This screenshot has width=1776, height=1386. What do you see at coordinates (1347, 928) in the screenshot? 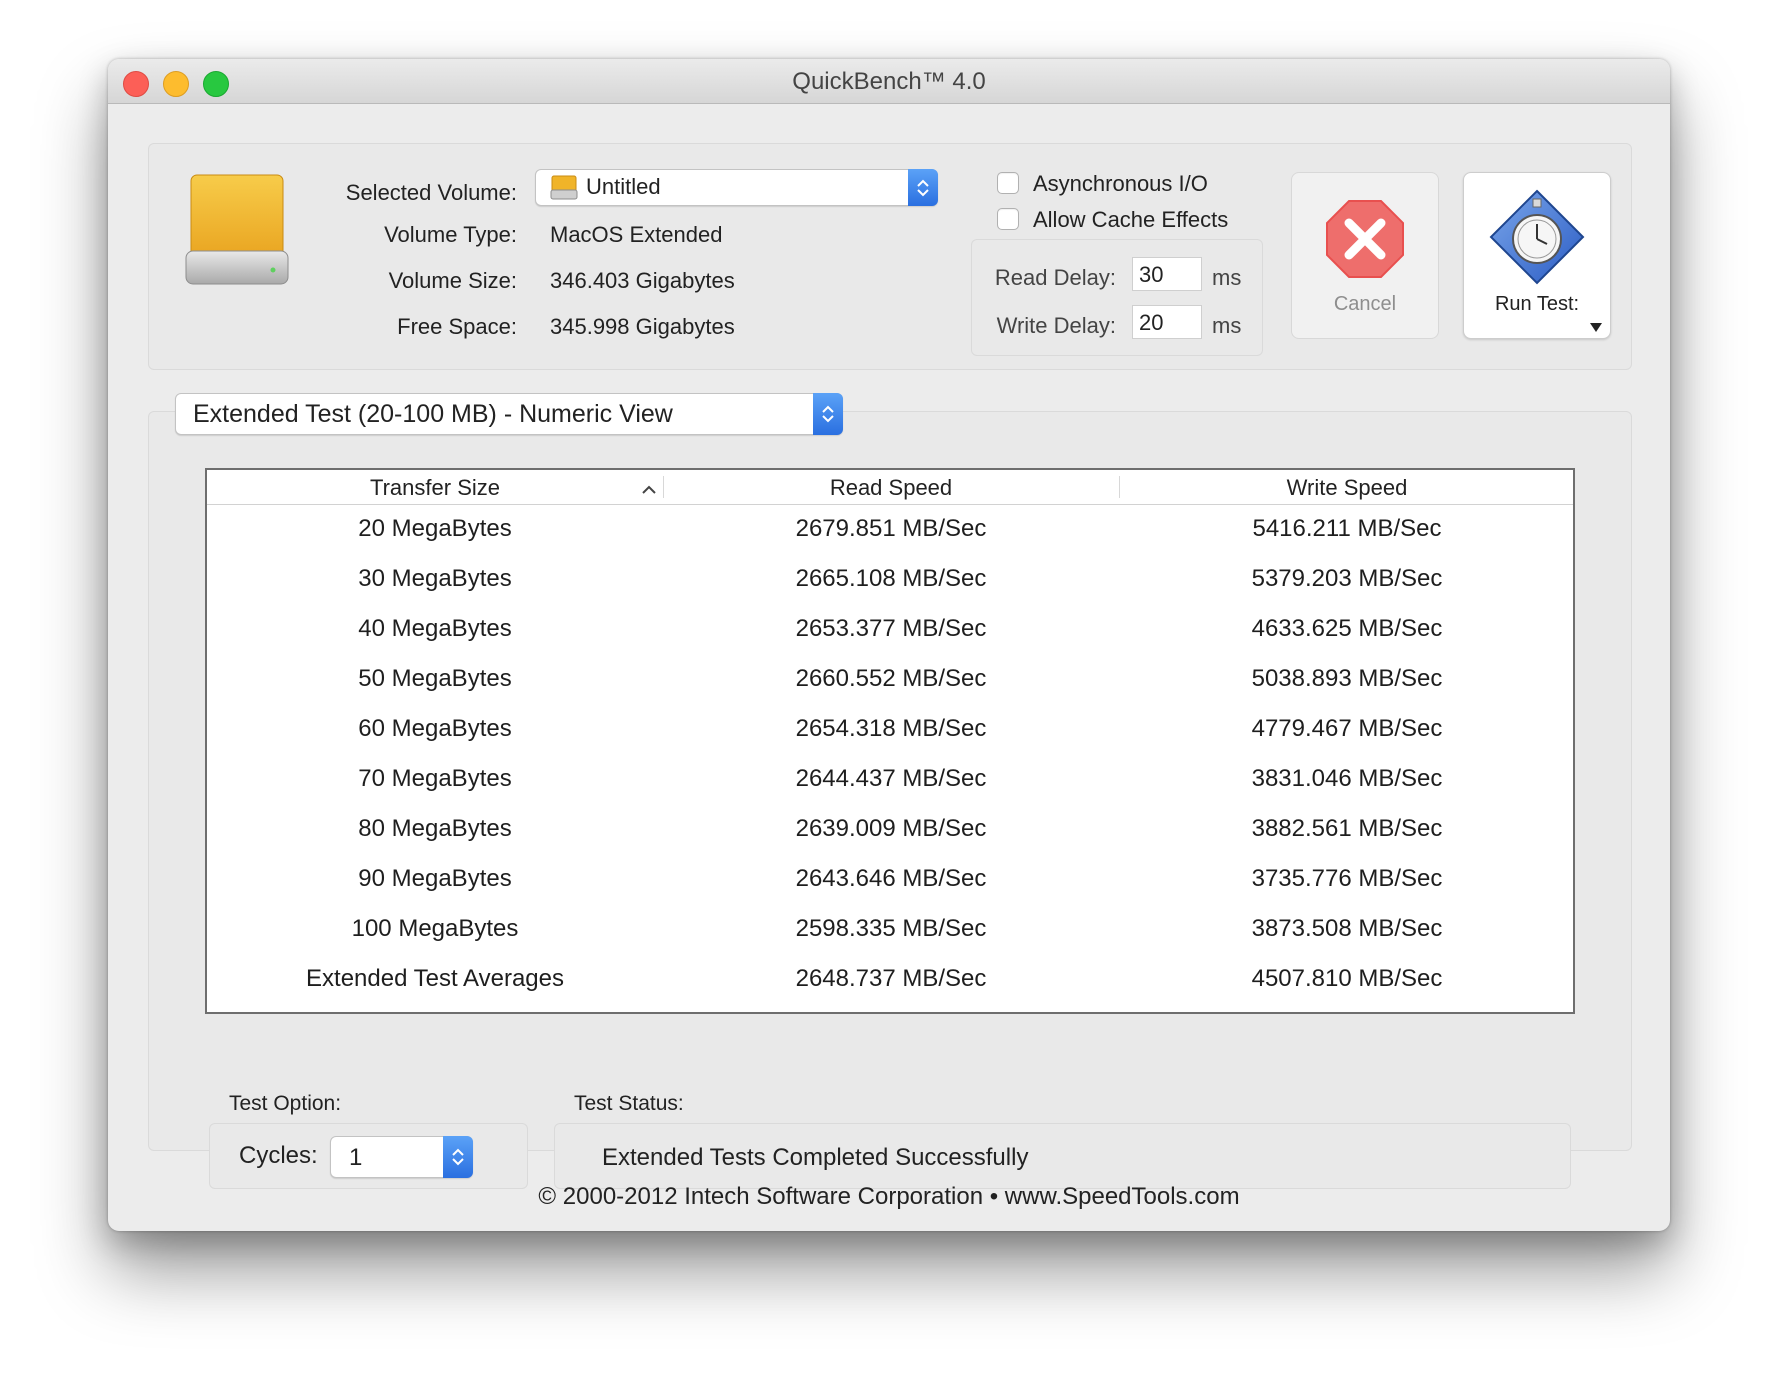
I see `write-speed-cell: 3873.508 MB/Sec` at bounding box center [1347, 928].